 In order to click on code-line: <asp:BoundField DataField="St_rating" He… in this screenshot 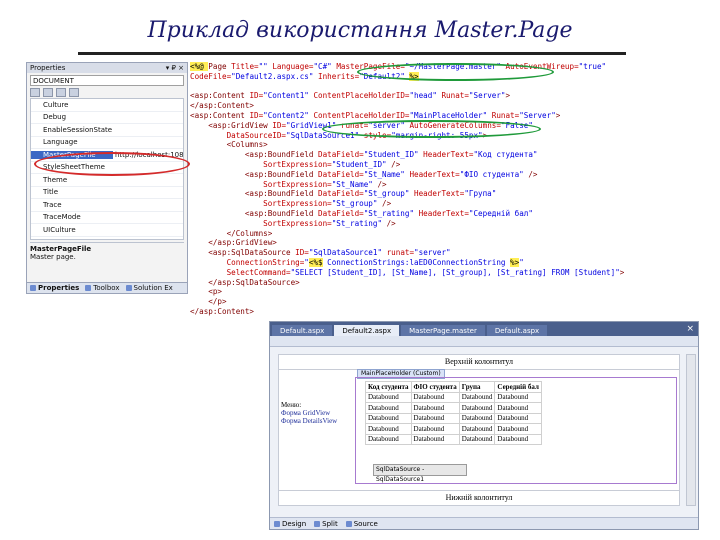, I will do `click(442, 214)`.